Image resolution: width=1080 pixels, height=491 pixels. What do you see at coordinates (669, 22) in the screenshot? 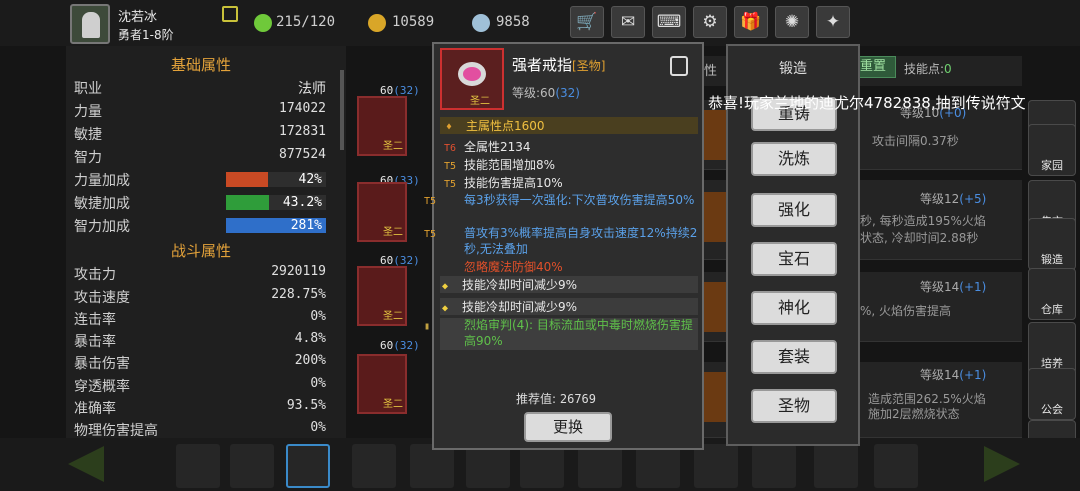
I see `gamepad-icon: ⌨` at bounding box center [669, 22].